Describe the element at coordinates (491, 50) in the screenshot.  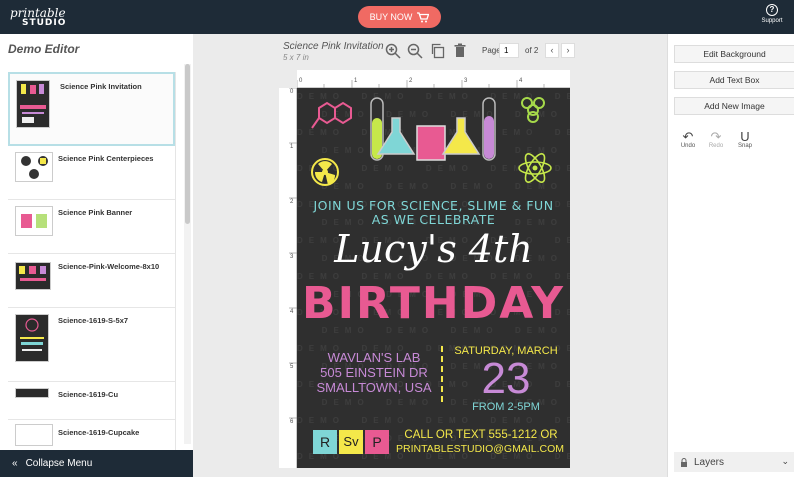
I see `page-label: Page` at that location.